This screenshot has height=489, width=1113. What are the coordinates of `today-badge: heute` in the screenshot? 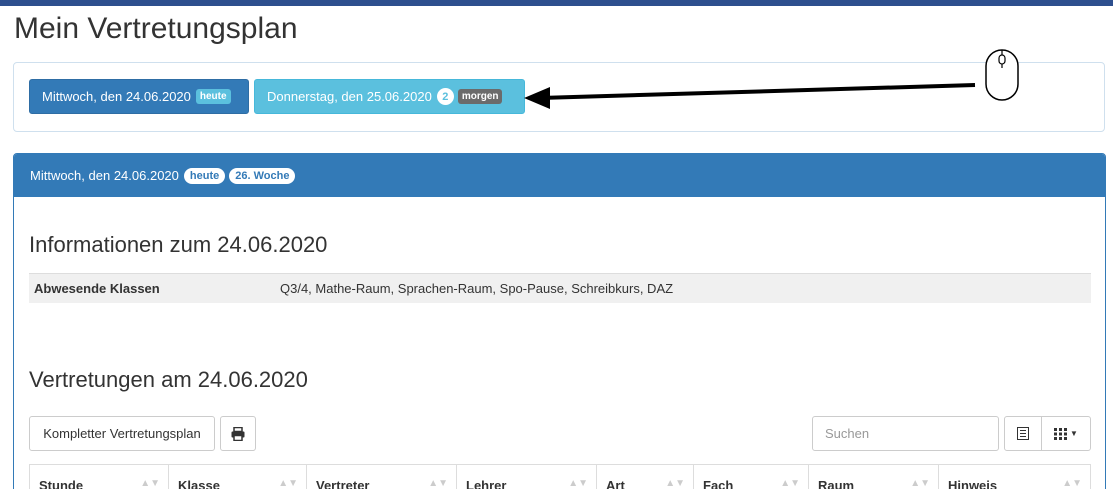 It's located at (213, 96).